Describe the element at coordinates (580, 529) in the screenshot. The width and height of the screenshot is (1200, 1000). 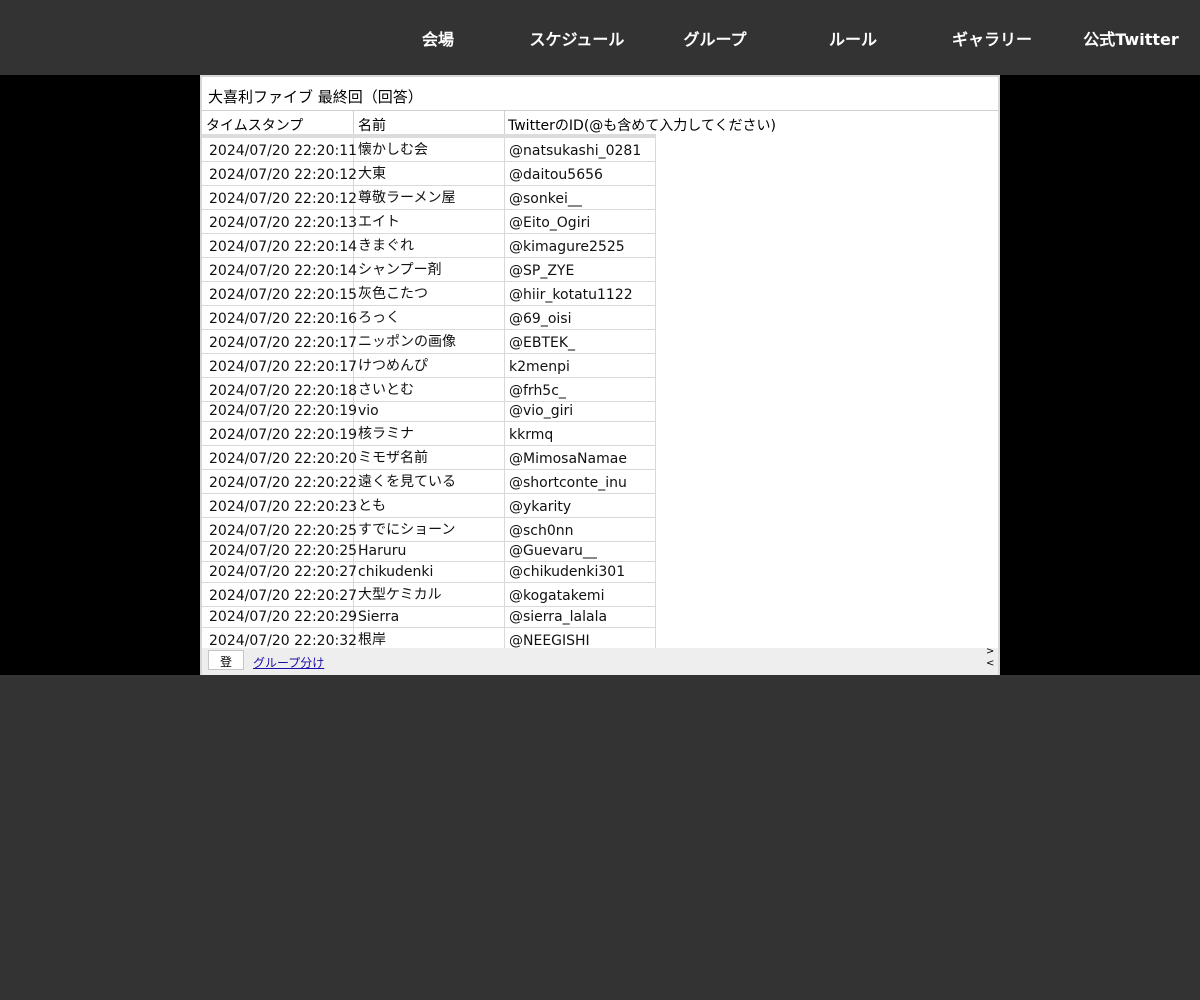
I see `cell-twitter-id: @sch0nn` at that location.